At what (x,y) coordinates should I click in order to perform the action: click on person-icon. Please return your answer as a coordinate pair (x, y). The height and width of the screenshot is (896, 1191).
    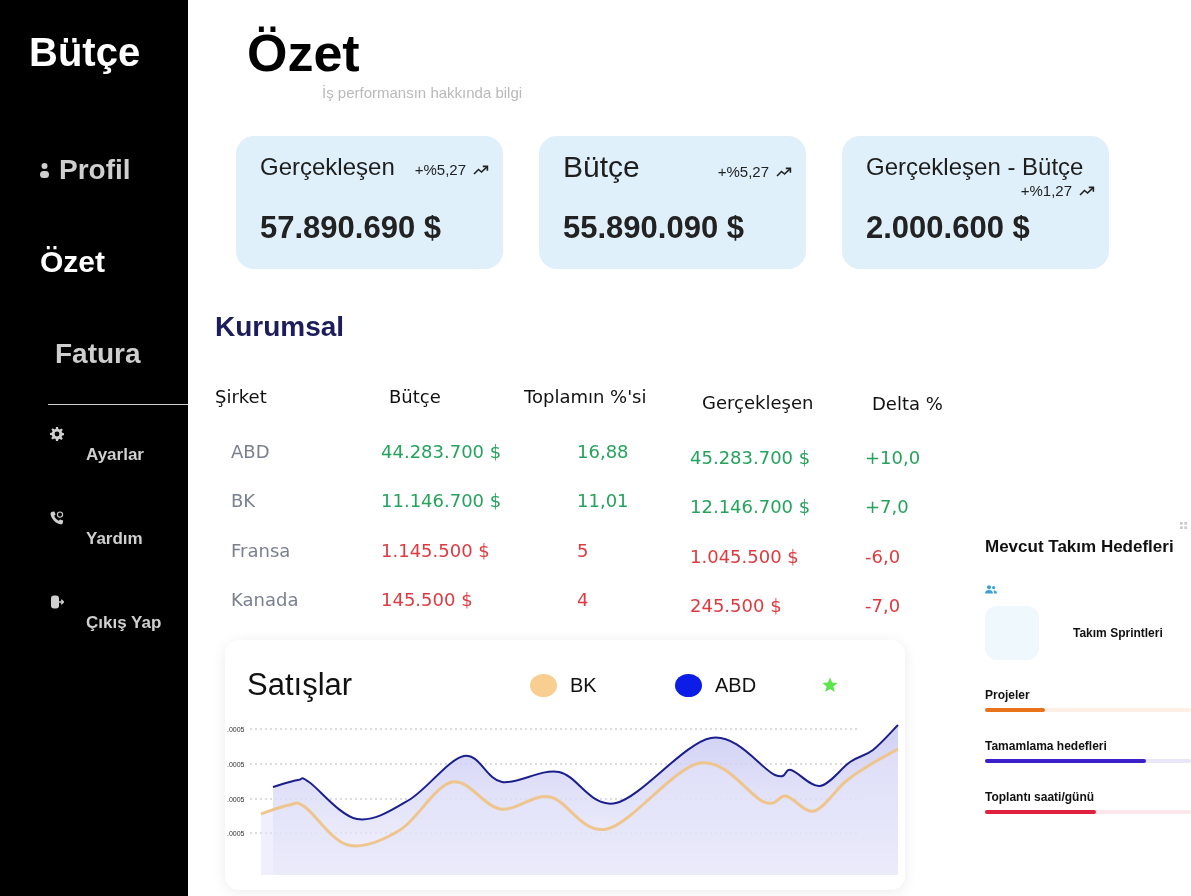
    Looking at the image, I should click on (44, 170).